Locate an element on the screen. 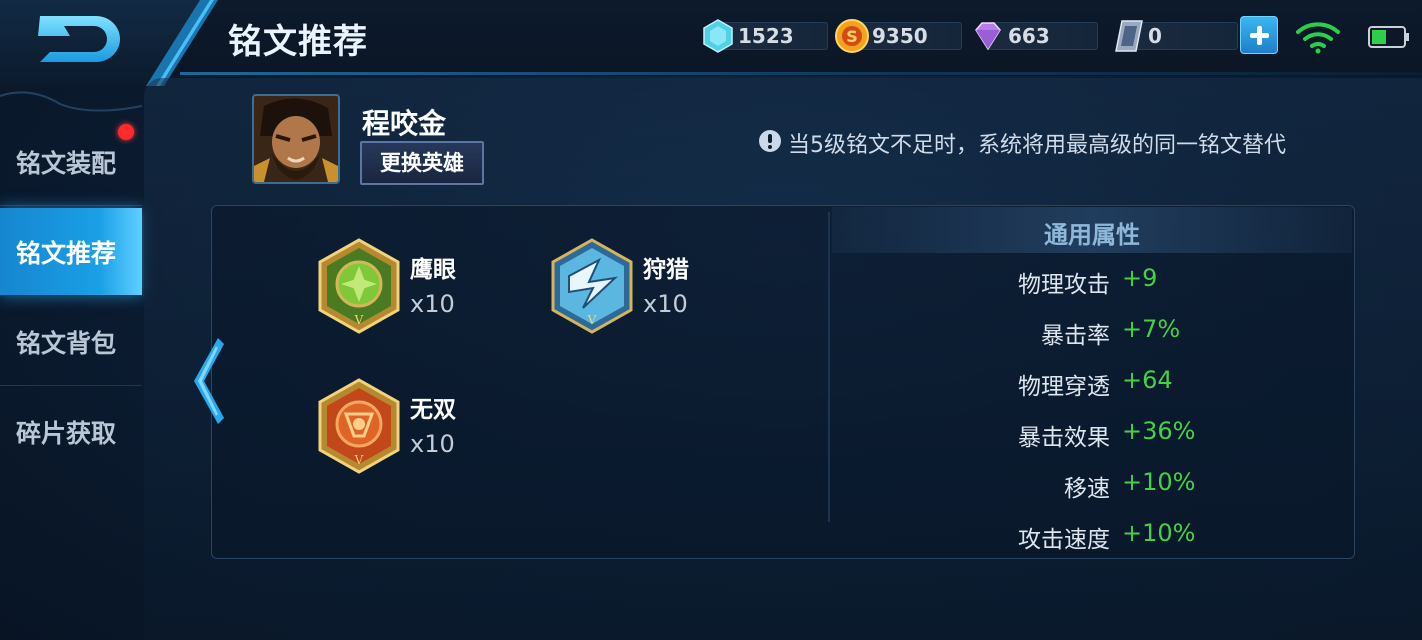 This screenshot has height=640, width=1422. wifi-icon is located at coordinates (1318, 38).